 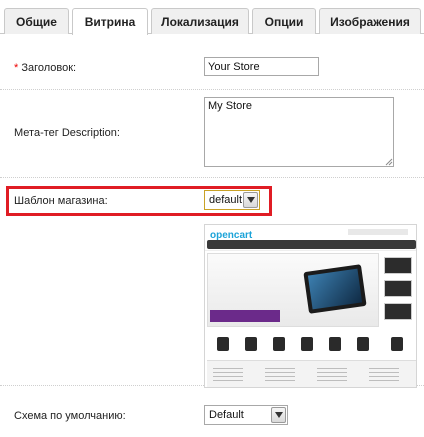 What do you see at coordinates (67, 133) in the screenshot?
I see `meta-description-label: Мета-тег Description:` at bounding box center [67, 133].